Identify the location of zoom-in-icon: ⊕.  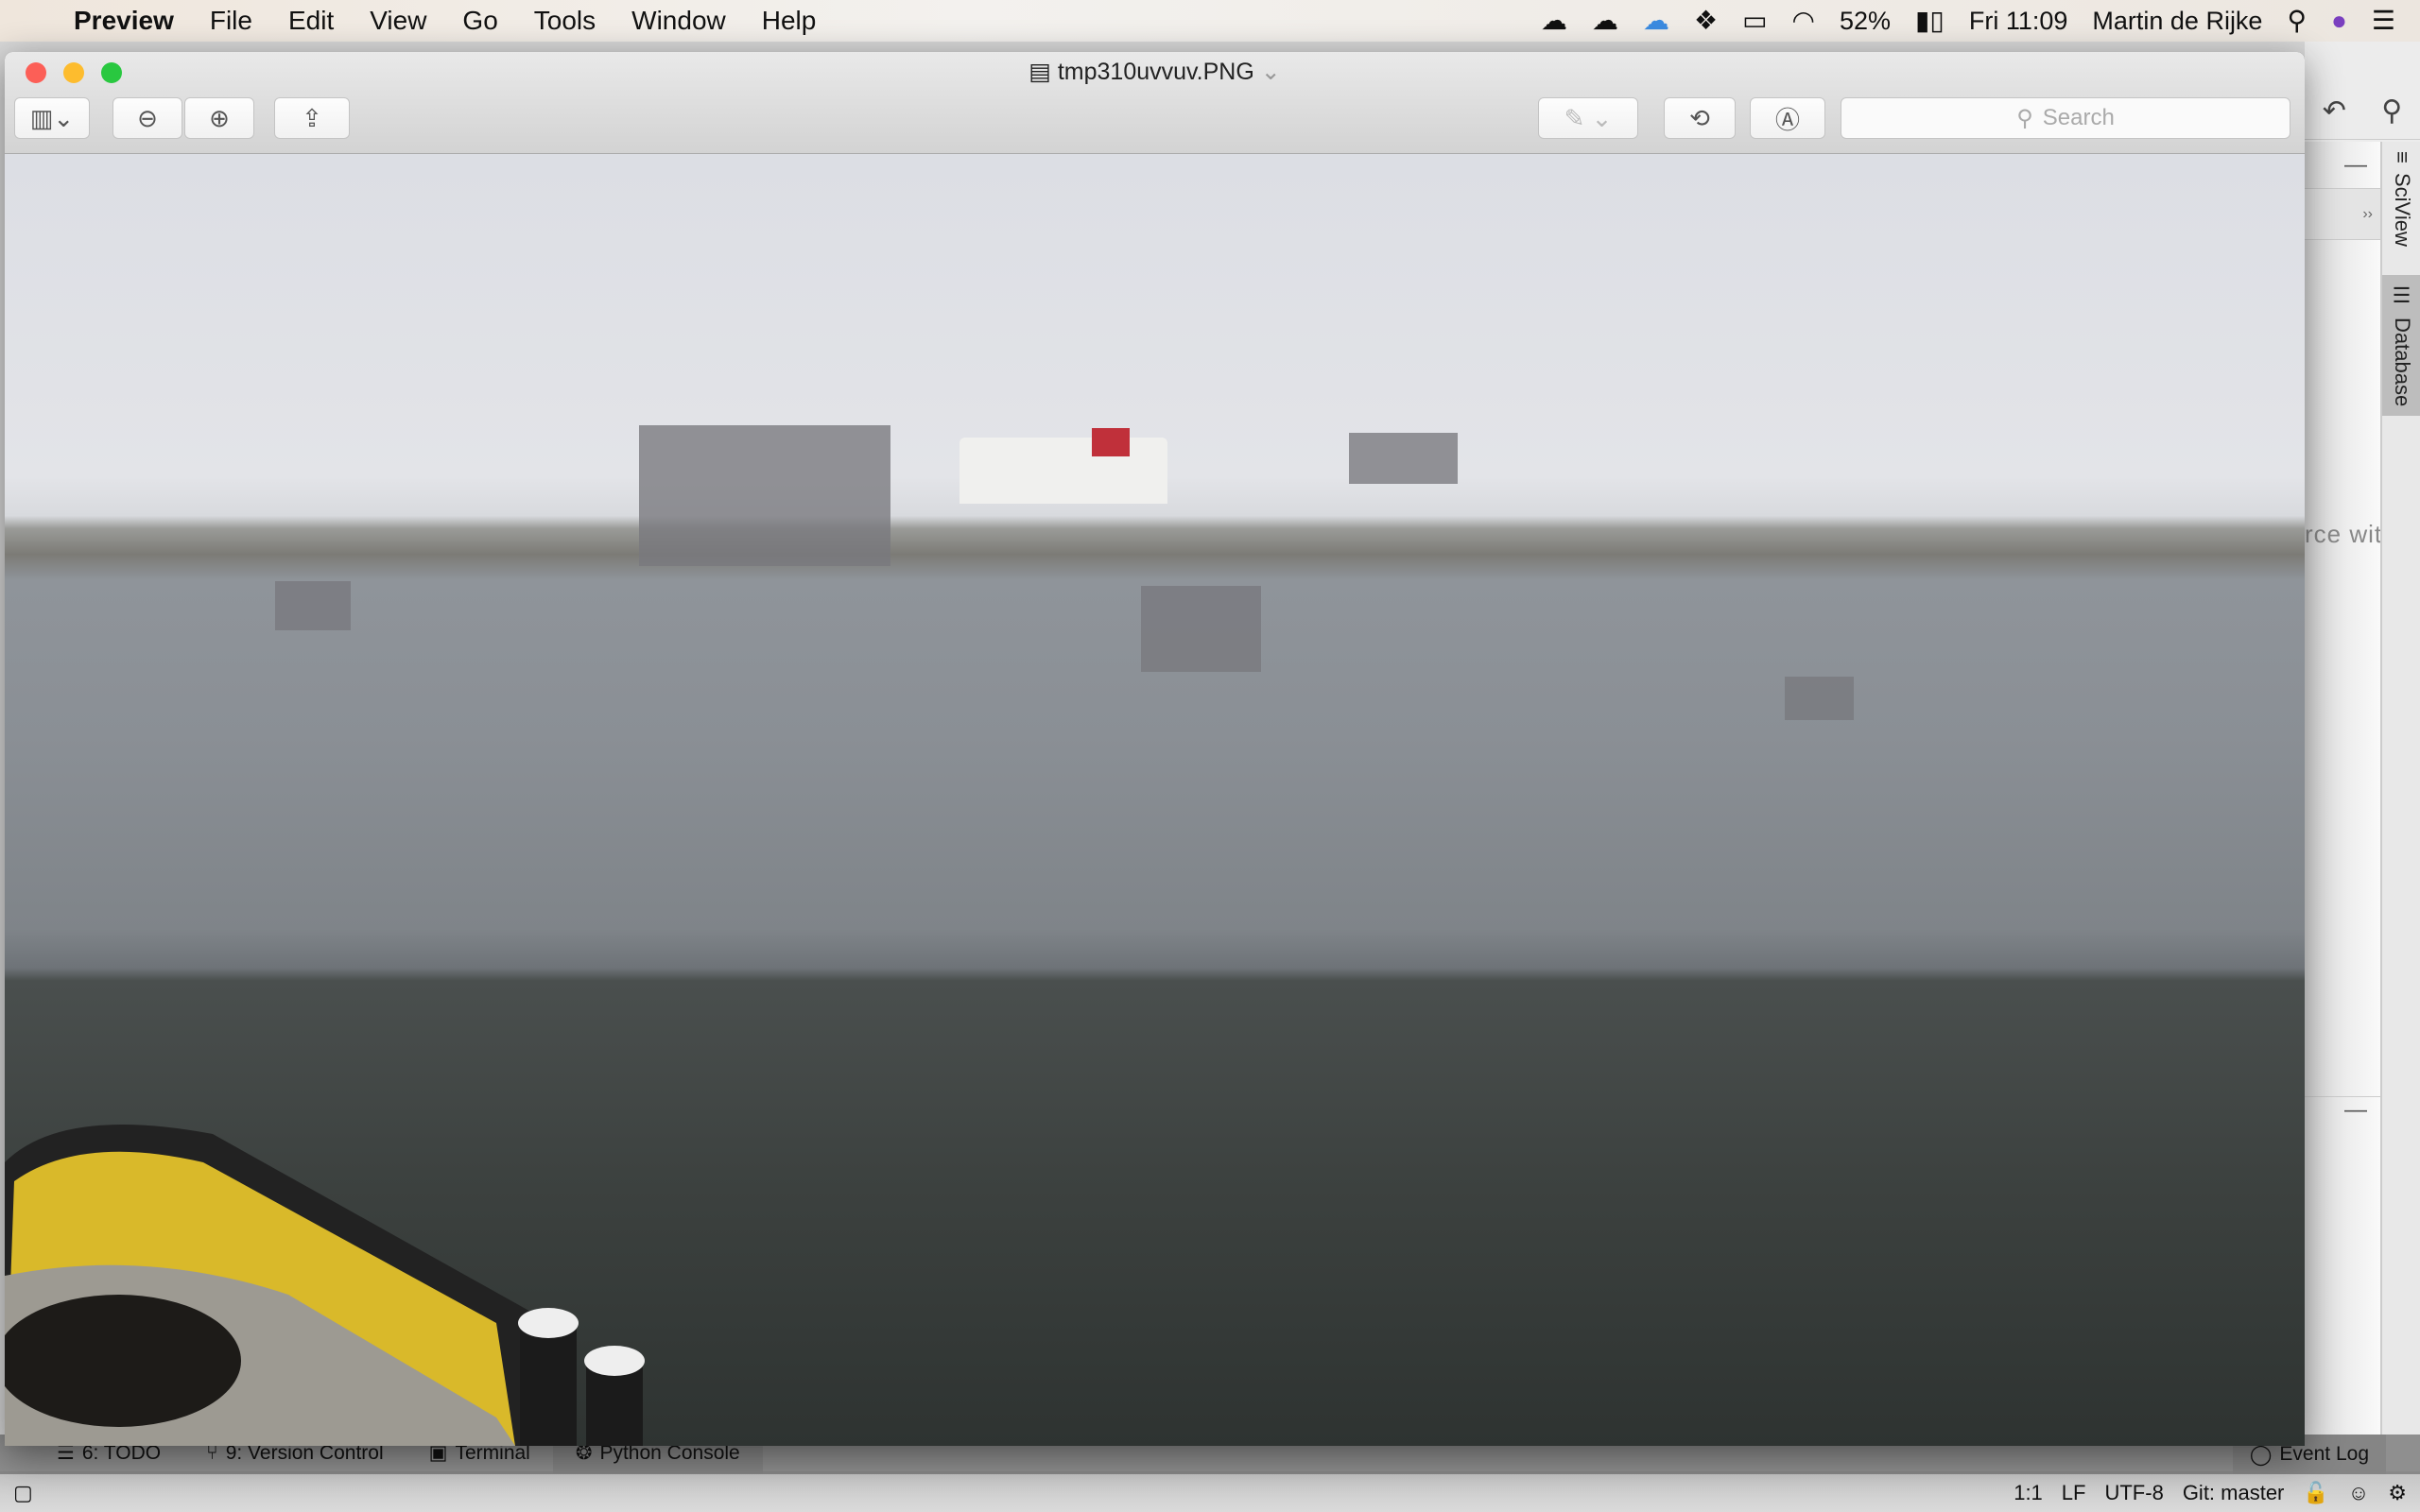
(219, 117).